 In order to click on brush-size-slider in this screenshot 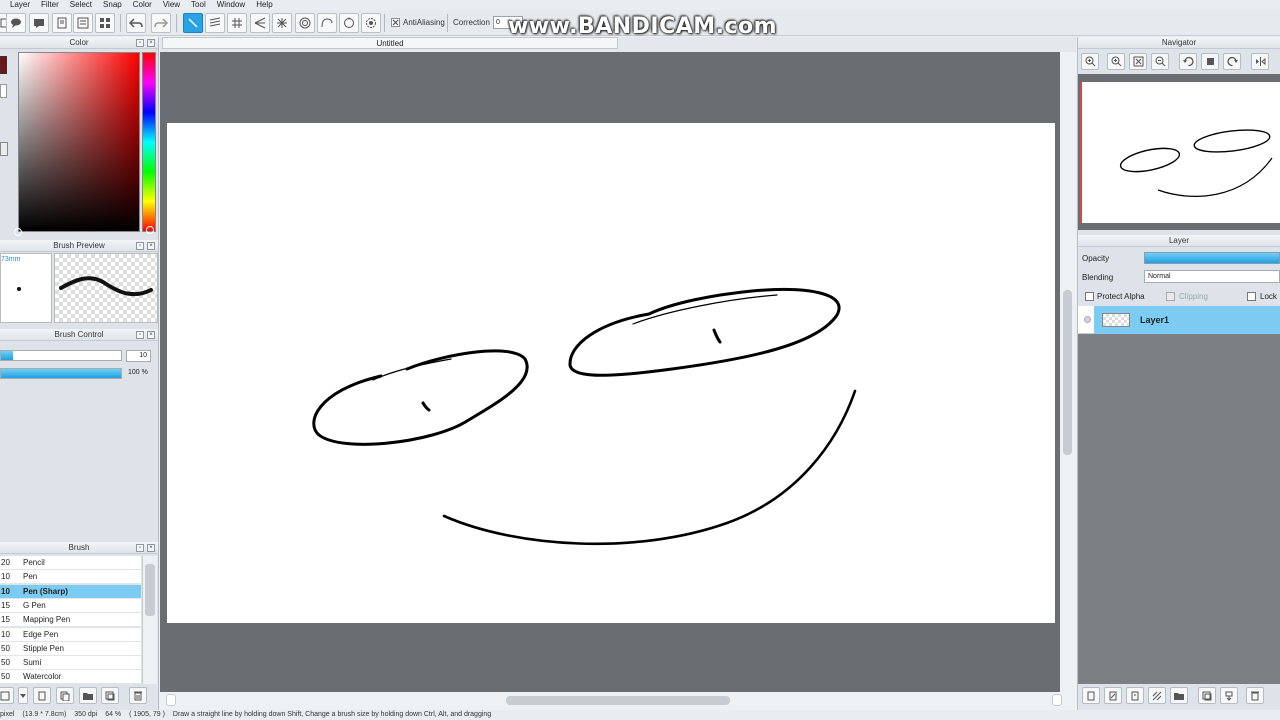, I will do `click(61, 355)`.